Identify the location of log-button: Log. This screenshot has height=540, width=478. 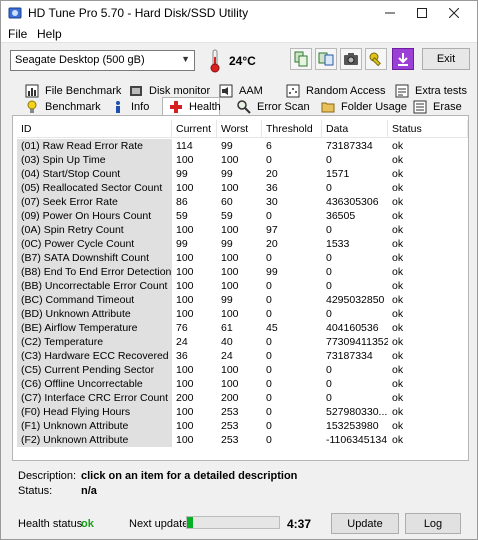
(433, 523).